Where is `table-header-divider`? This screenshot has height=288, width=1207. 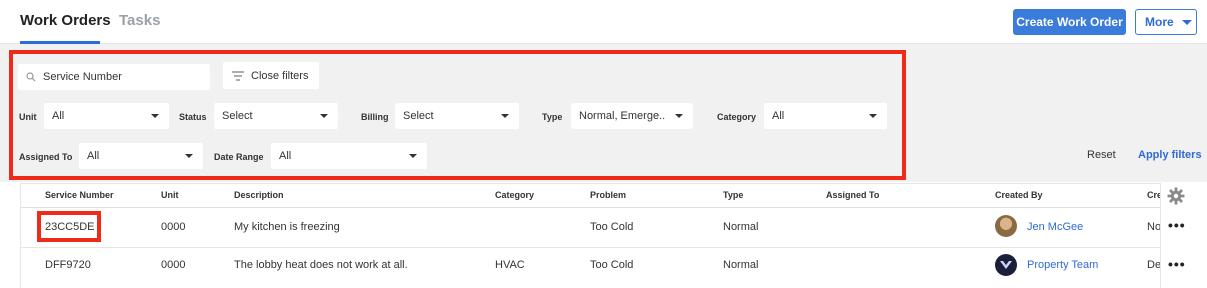 table-header-divider is located at coordinates (613, 207).